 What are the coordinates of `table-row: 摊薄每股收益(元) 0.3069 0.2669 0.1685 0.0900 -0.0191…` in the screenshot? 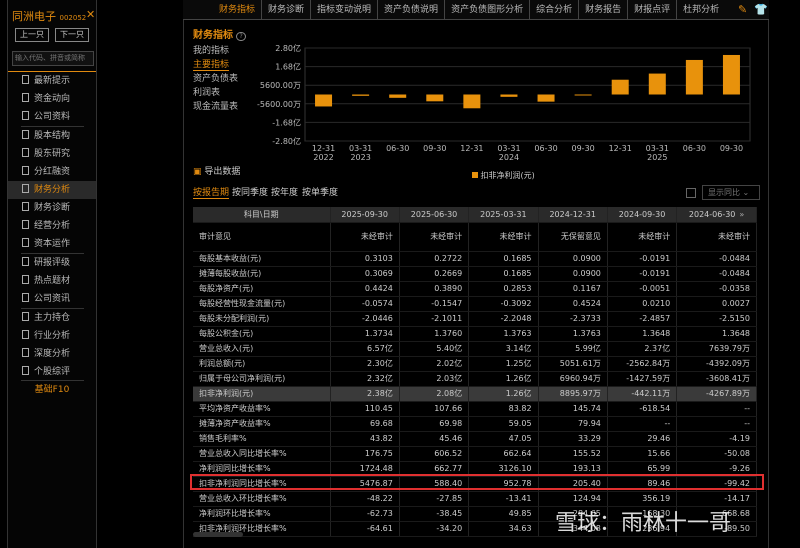 It's located at (475, 274).